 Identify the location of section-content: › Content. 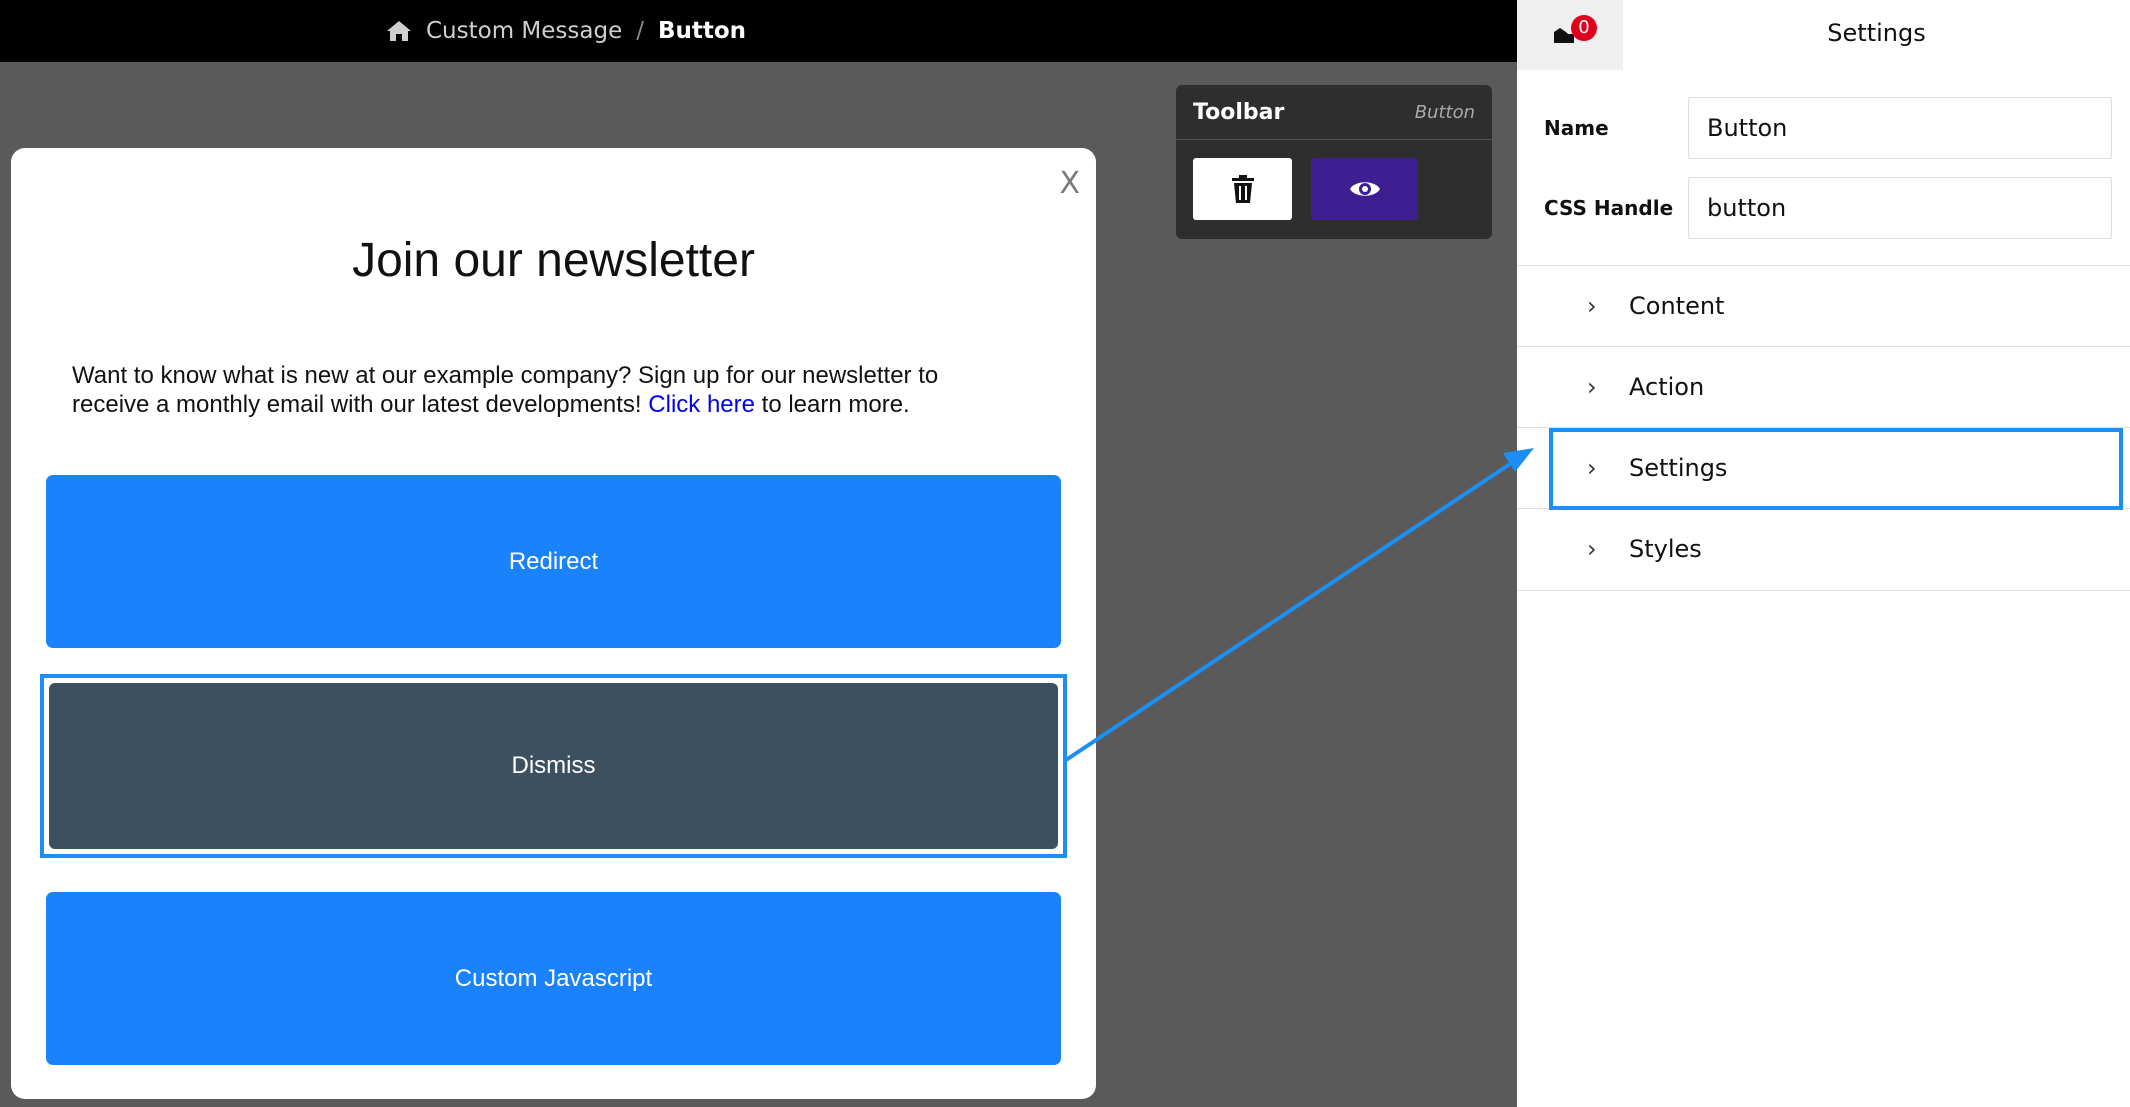
(1823, 306).